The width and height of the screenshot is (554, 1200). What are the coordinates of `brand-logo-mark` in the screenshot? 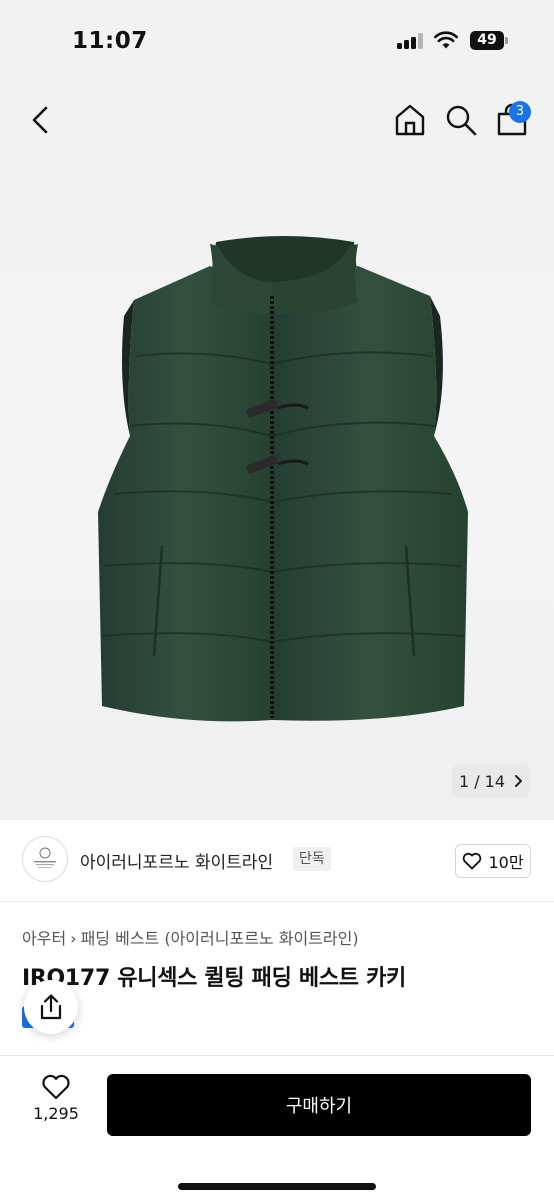 It's located at (45, 857).